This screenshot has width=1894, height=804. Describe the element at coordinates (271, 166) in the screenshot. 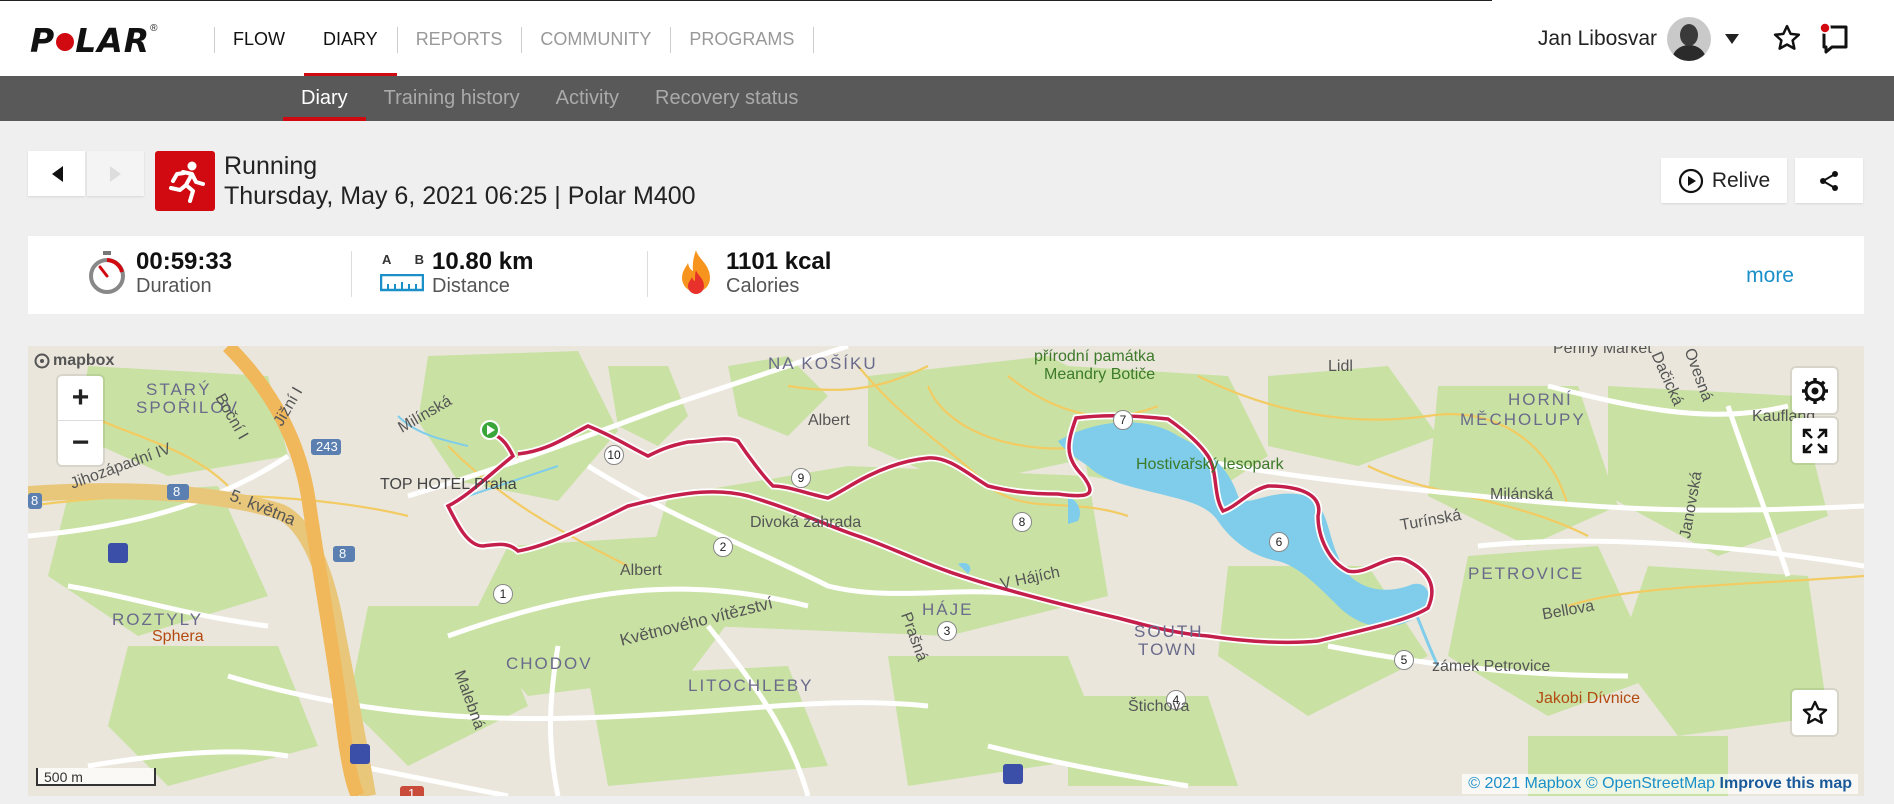

I see `sport-title: Running` at that location.